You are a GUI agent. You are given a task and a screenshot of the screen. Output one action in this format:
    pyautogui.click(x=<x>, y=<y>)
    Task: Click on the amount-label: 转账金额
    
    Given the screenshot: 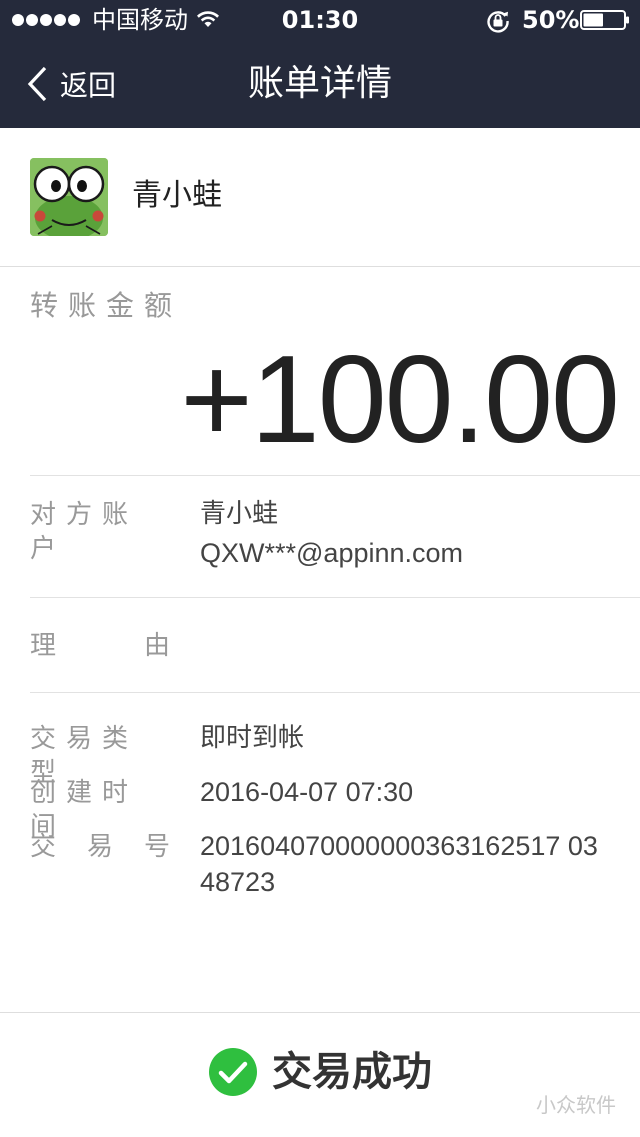 What is the action you would take?
    pyautogui.click(x=106, y=305)
    